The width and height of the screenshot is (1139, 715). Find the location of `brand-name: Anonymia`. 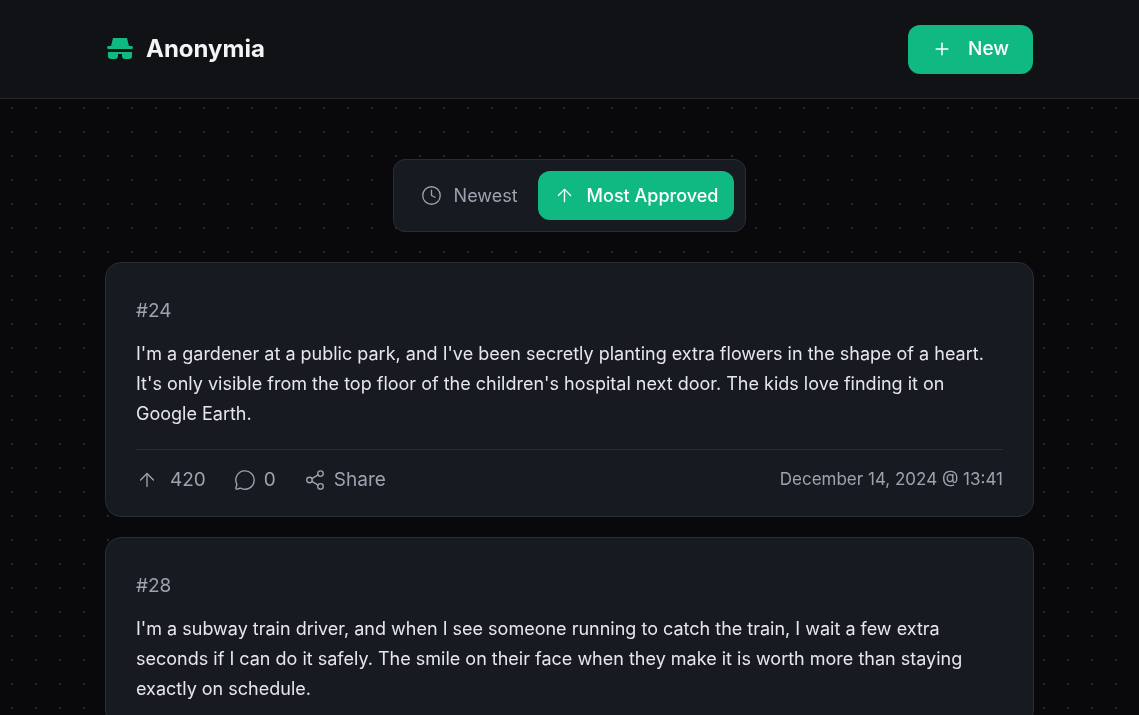

brand-name: Anonymia is located at coordinates (205, 49).